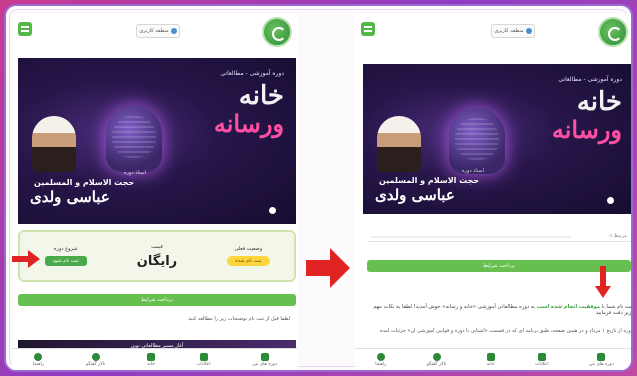 The height and width of the screenshot is (376, 637). I want to click on price-value: رایگان, so click(157, 261).